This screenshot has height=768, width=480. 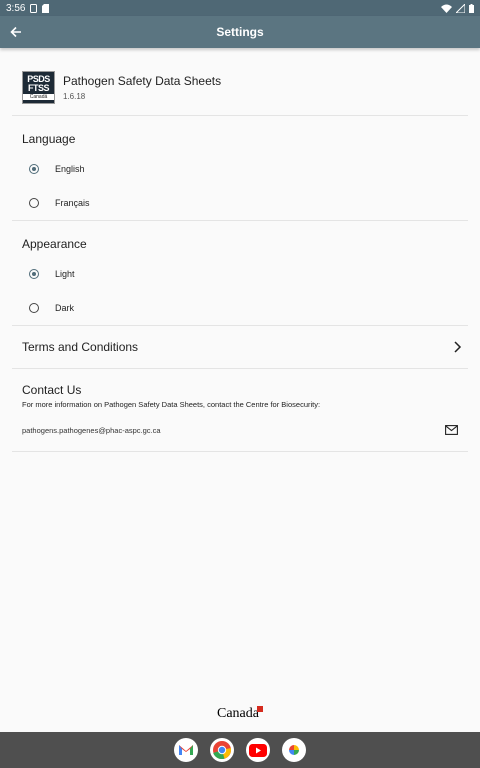 I want to click on youtube-icon, so click(x=258, y=750).